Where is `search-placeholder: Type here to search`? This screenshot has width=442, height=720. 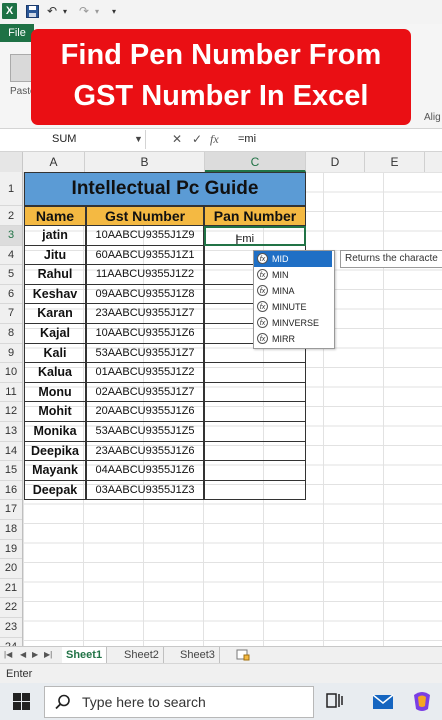
search-placeholder: Type here to search is located at coordinates (144, 702).